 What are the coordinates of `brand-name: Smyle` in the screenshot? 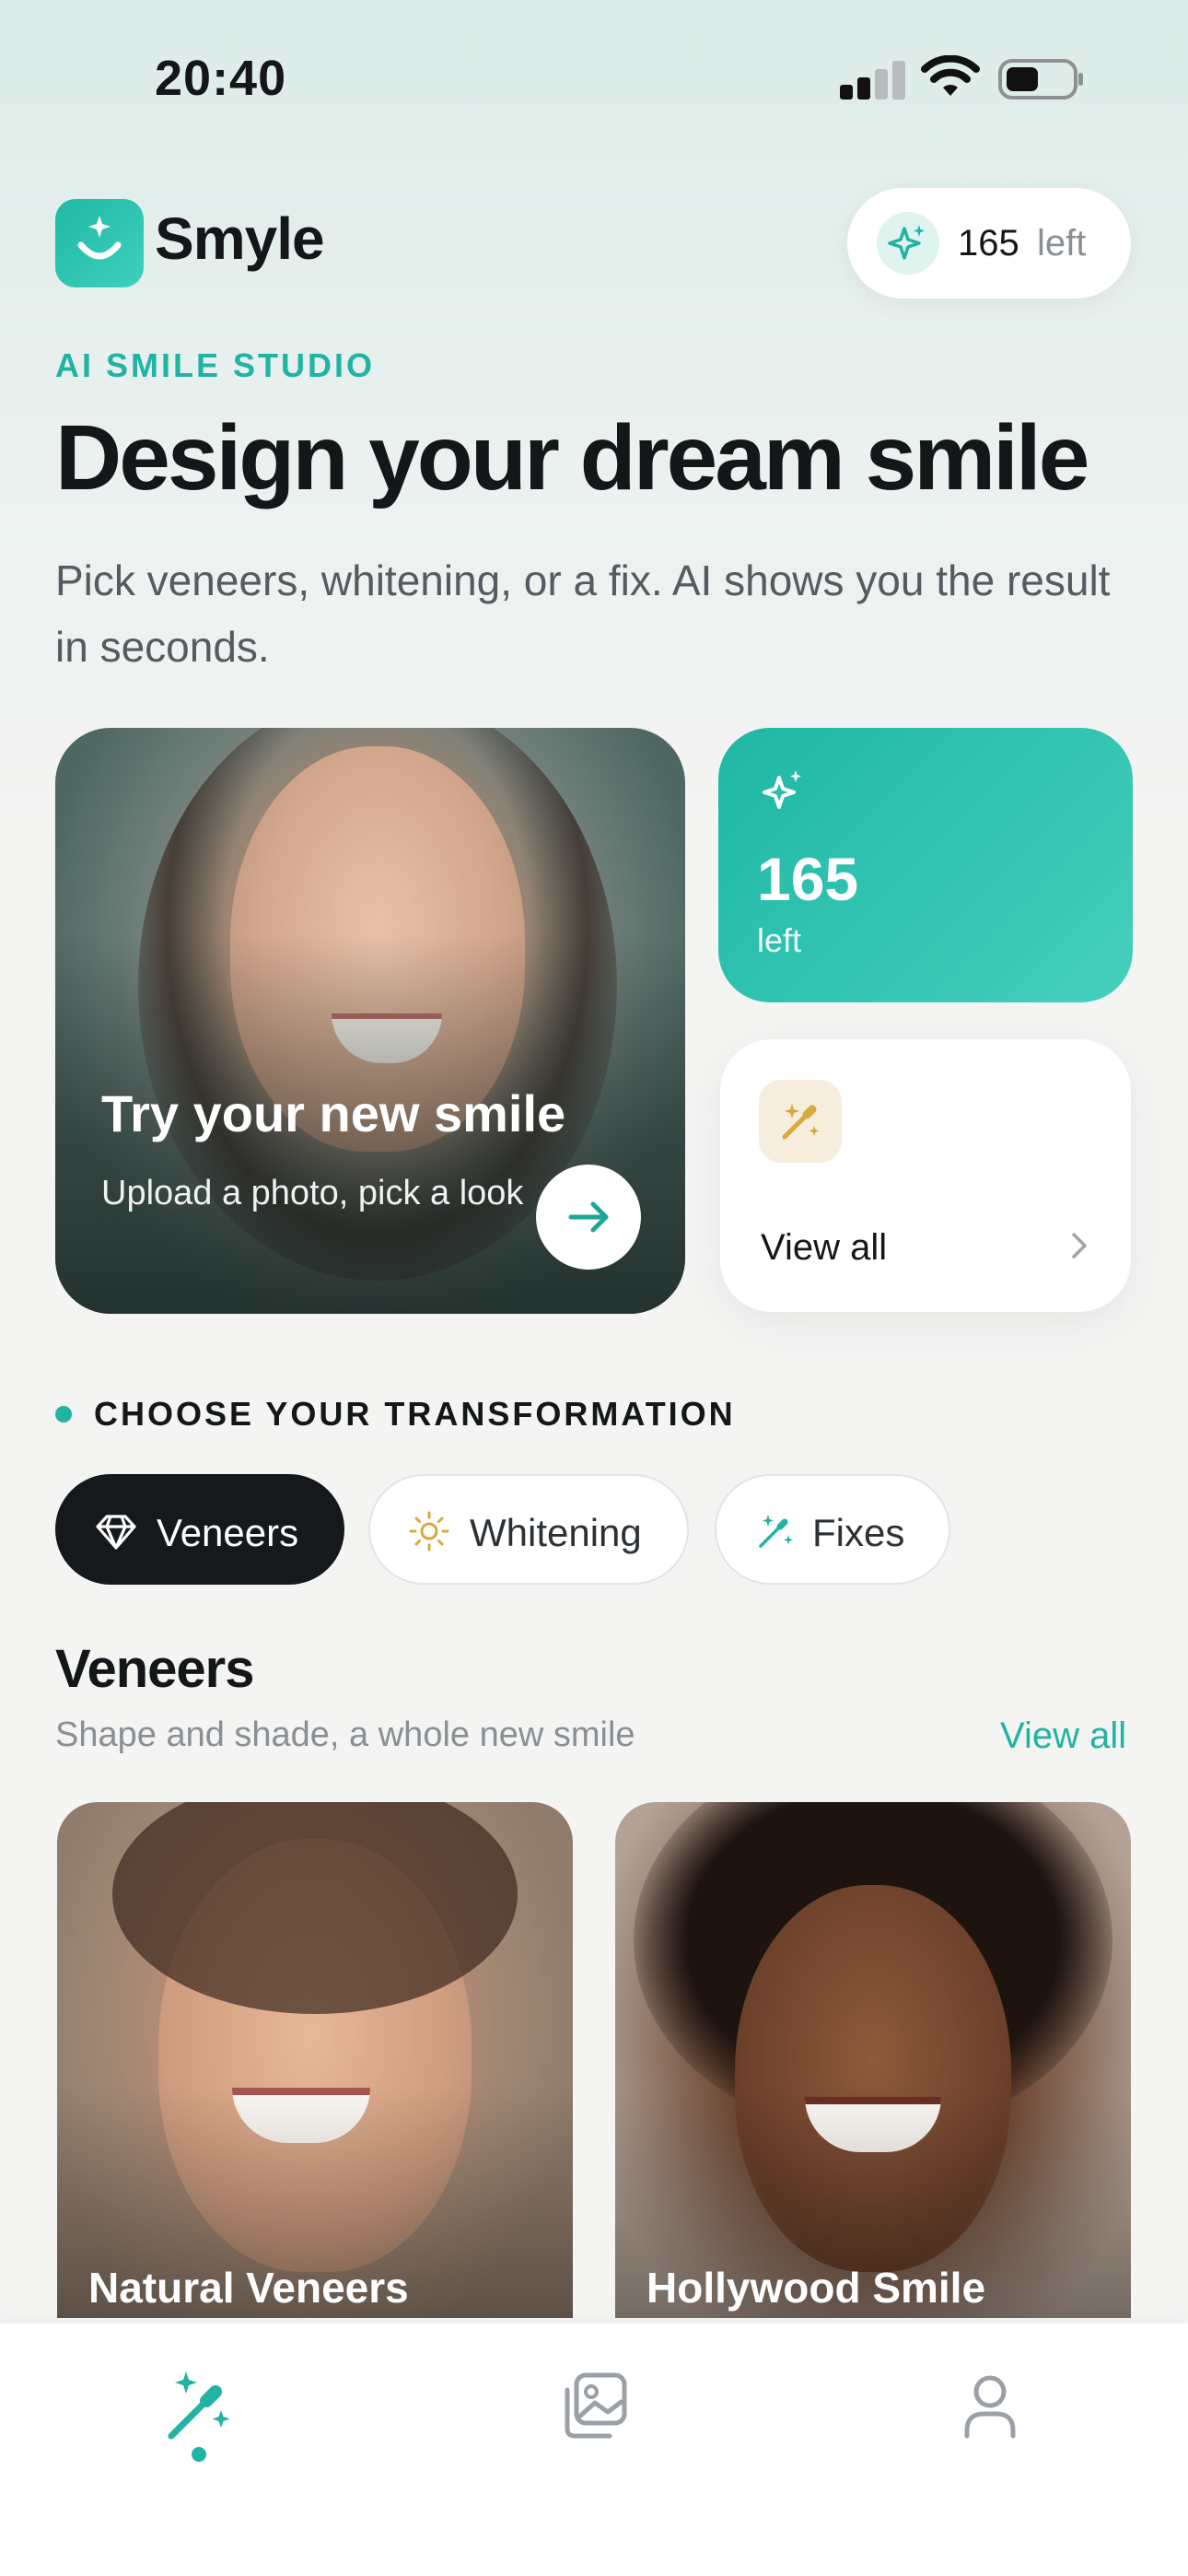 It's located at (240, 238).